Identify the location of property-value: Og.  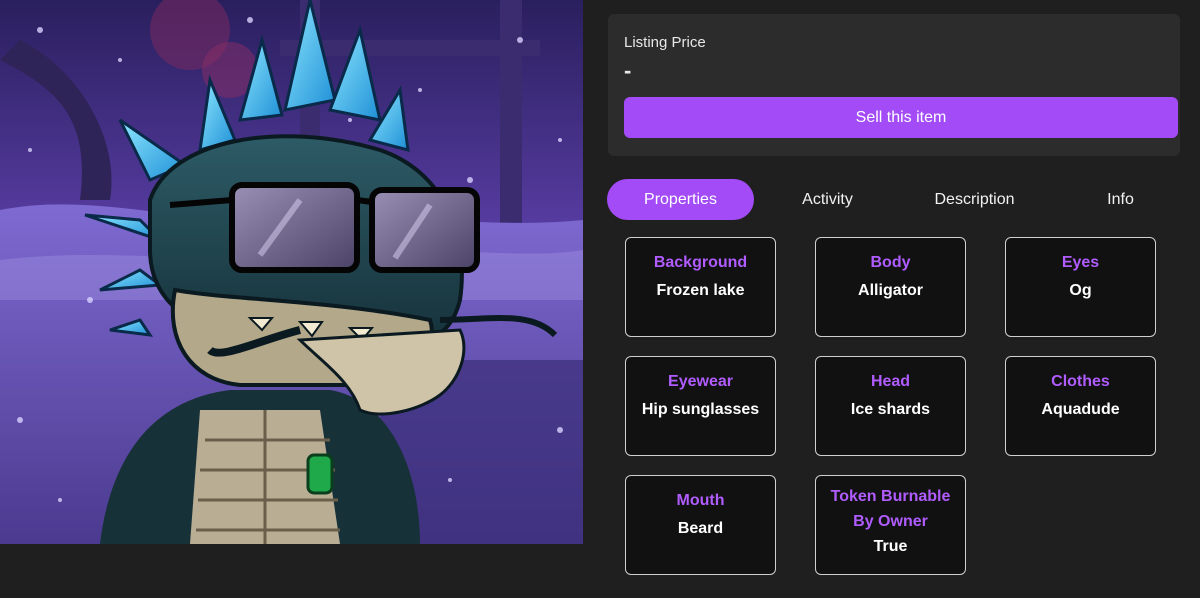
(1080, 290).